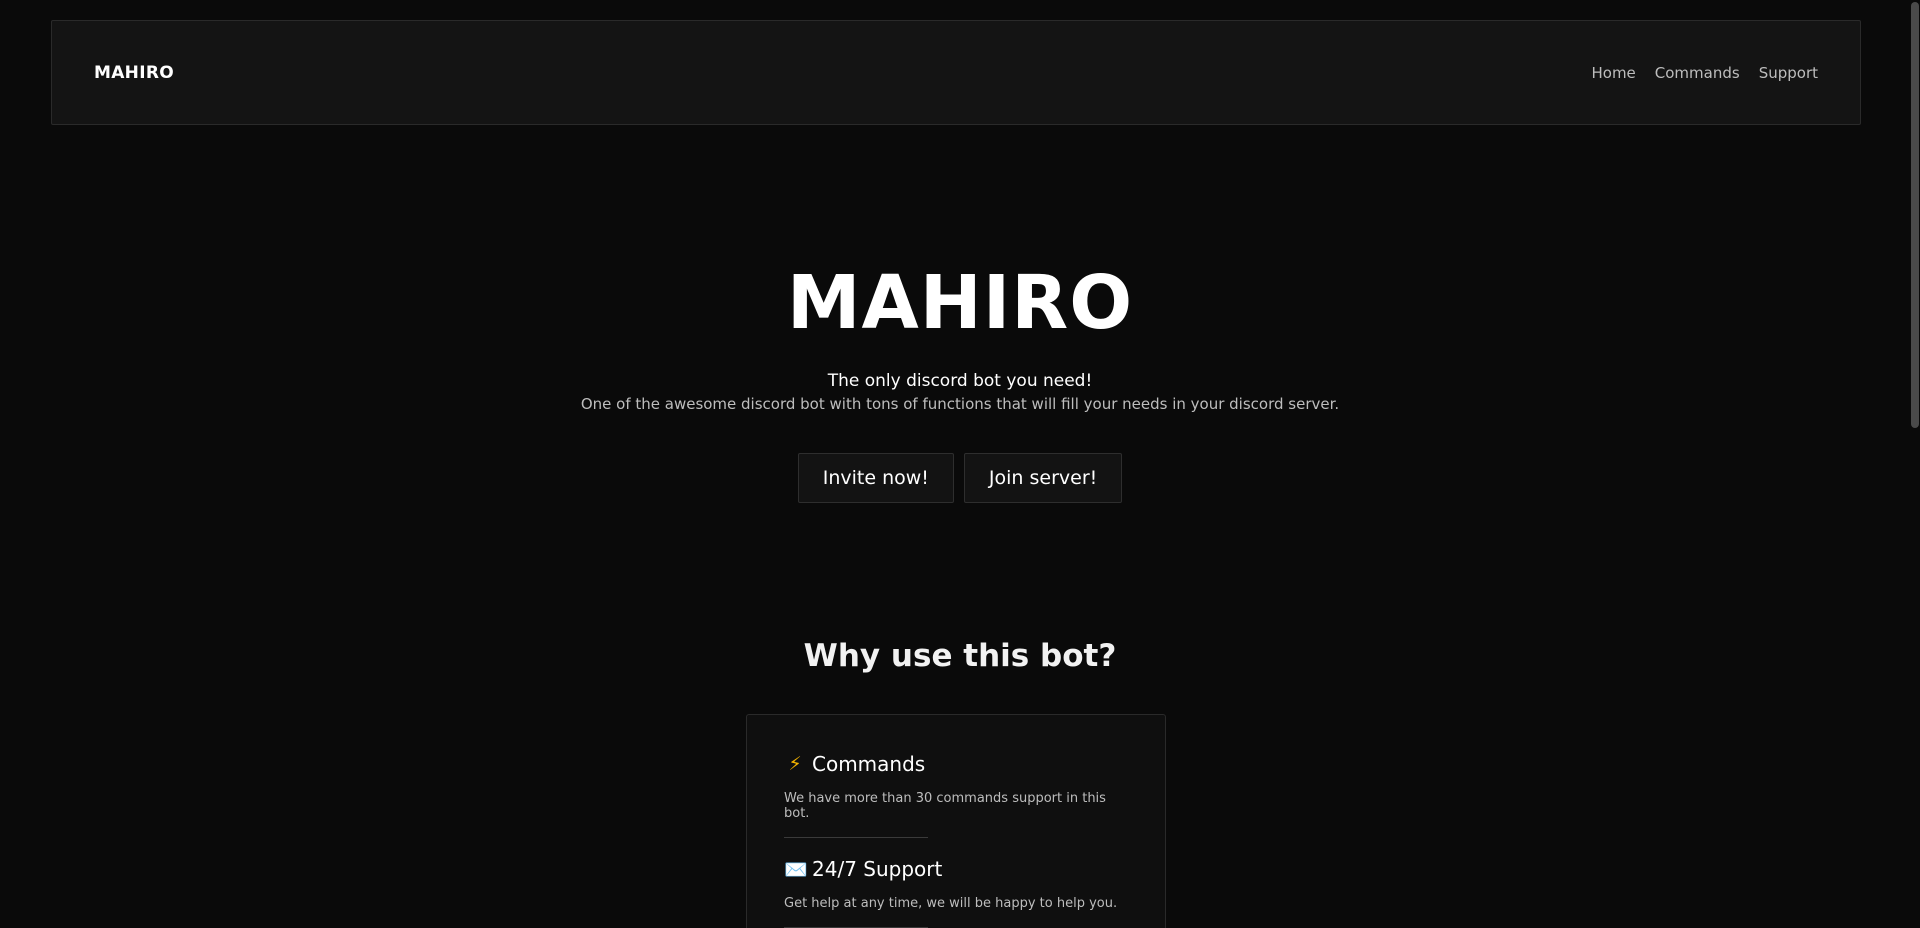 The image size is (1920, 928). I want to click on nav-link-support: Support, so click(1788, 73).